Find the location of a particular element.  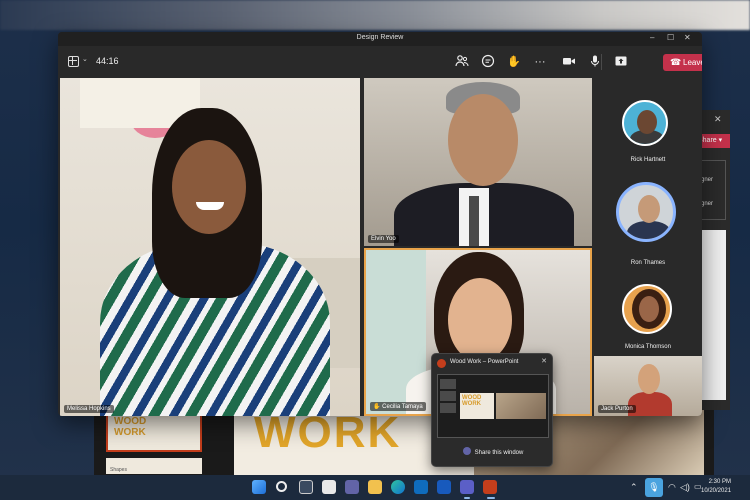

thumb-title: WOOD WORK is located at coordinates (477, 406).